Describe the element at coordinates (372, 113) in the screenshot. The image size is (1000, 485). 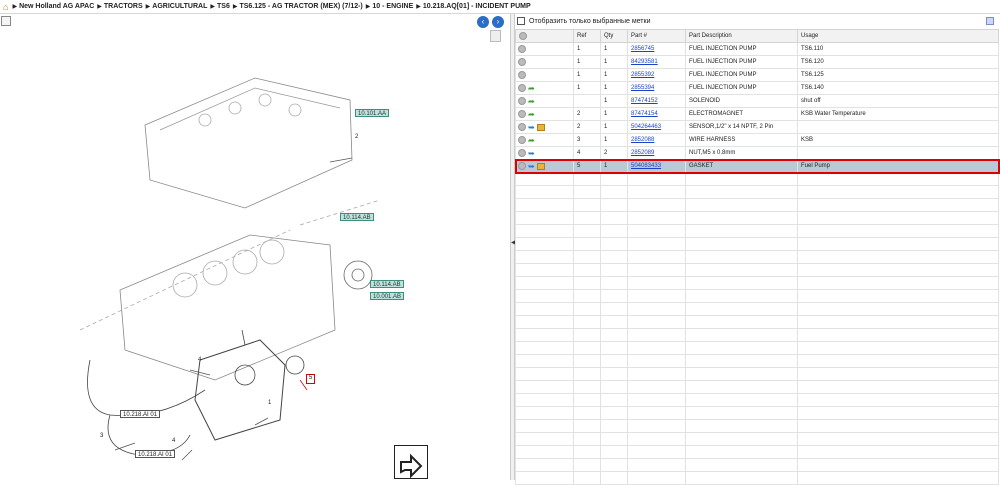
I see `diagram-callout-link: 10.101.AA` at that location.